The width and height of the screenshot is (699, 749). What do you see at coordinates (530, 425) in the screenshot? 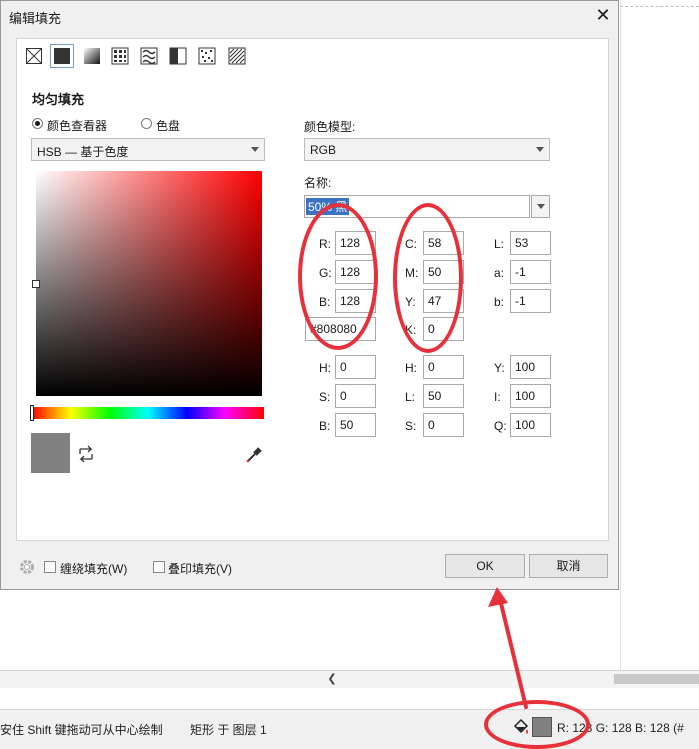
I see `yiq-q-input: 100` at bounding box center [530, 425].